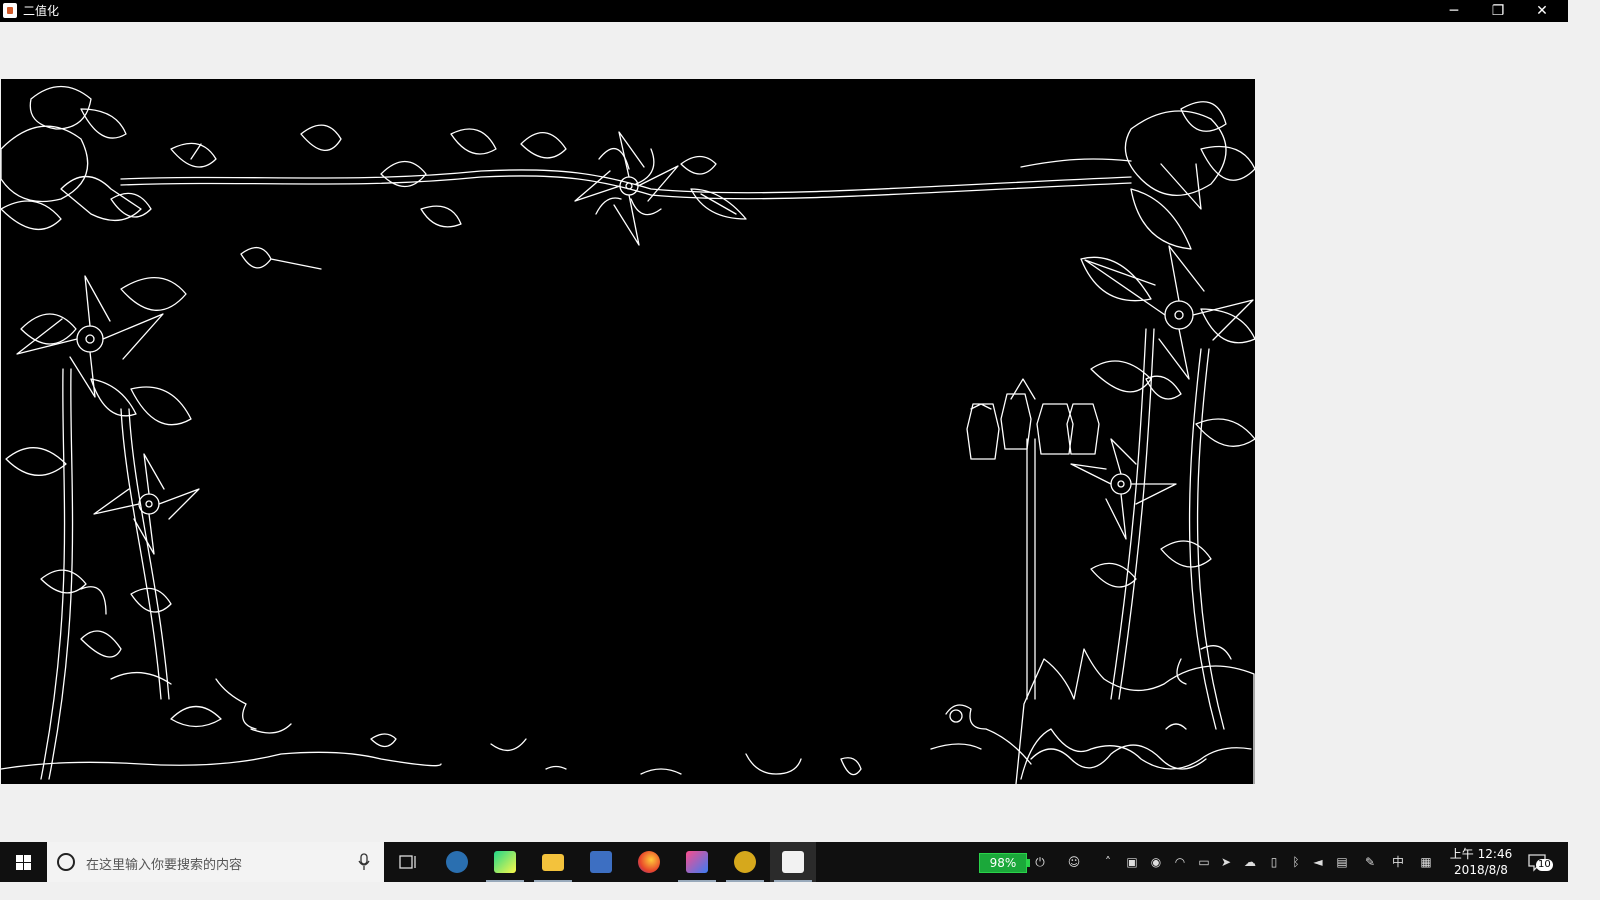  Describe the element at coordinates (1204, 862) in the screenshot. I see `battery-tray-icon: ▭` at that location.